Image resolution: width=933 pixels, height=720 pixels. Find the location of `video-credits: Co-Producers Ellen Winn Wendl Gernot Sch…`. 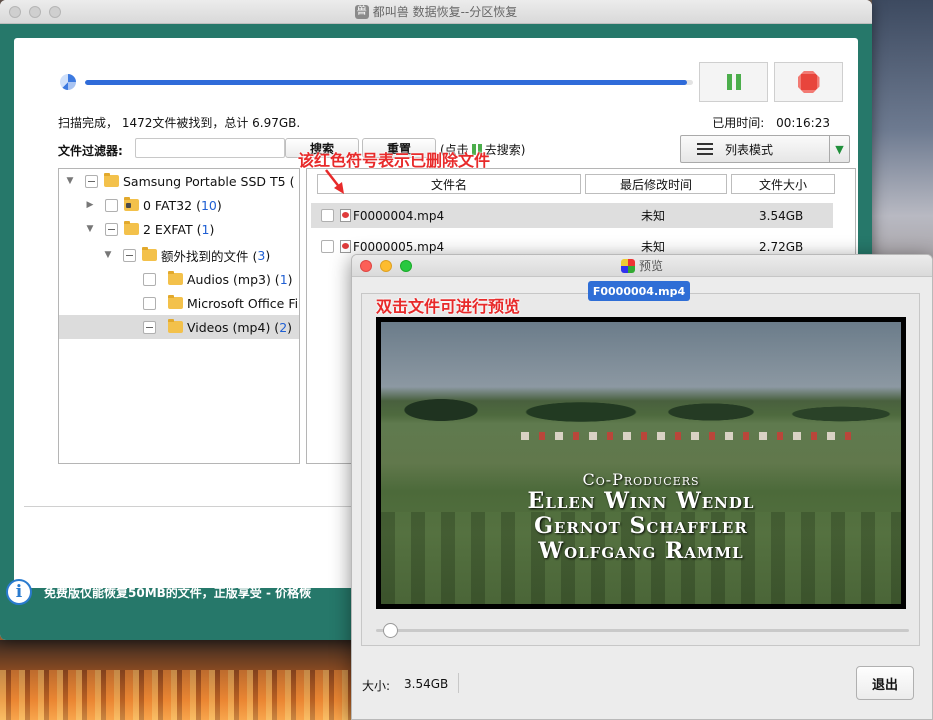

video-credits: Co-Producers Ellen Winn Wendl Gernot Sch… is located at coordinates (641, 517).